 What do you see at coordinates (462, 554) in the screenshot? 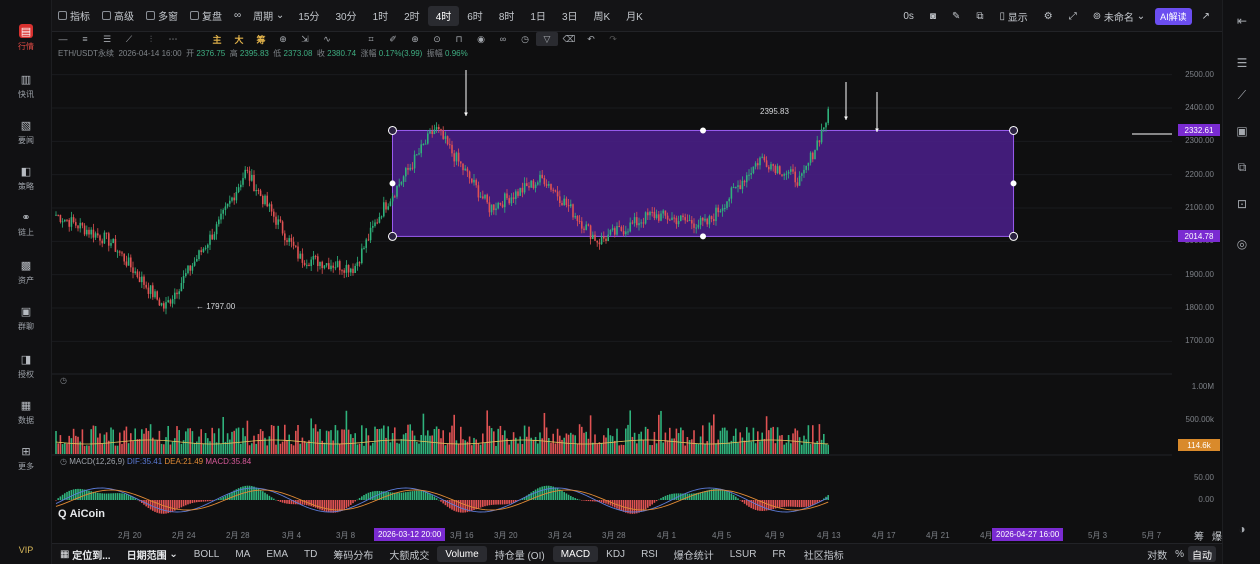
I see `indicator-tab: Volume` at bounding box center [462, 554].